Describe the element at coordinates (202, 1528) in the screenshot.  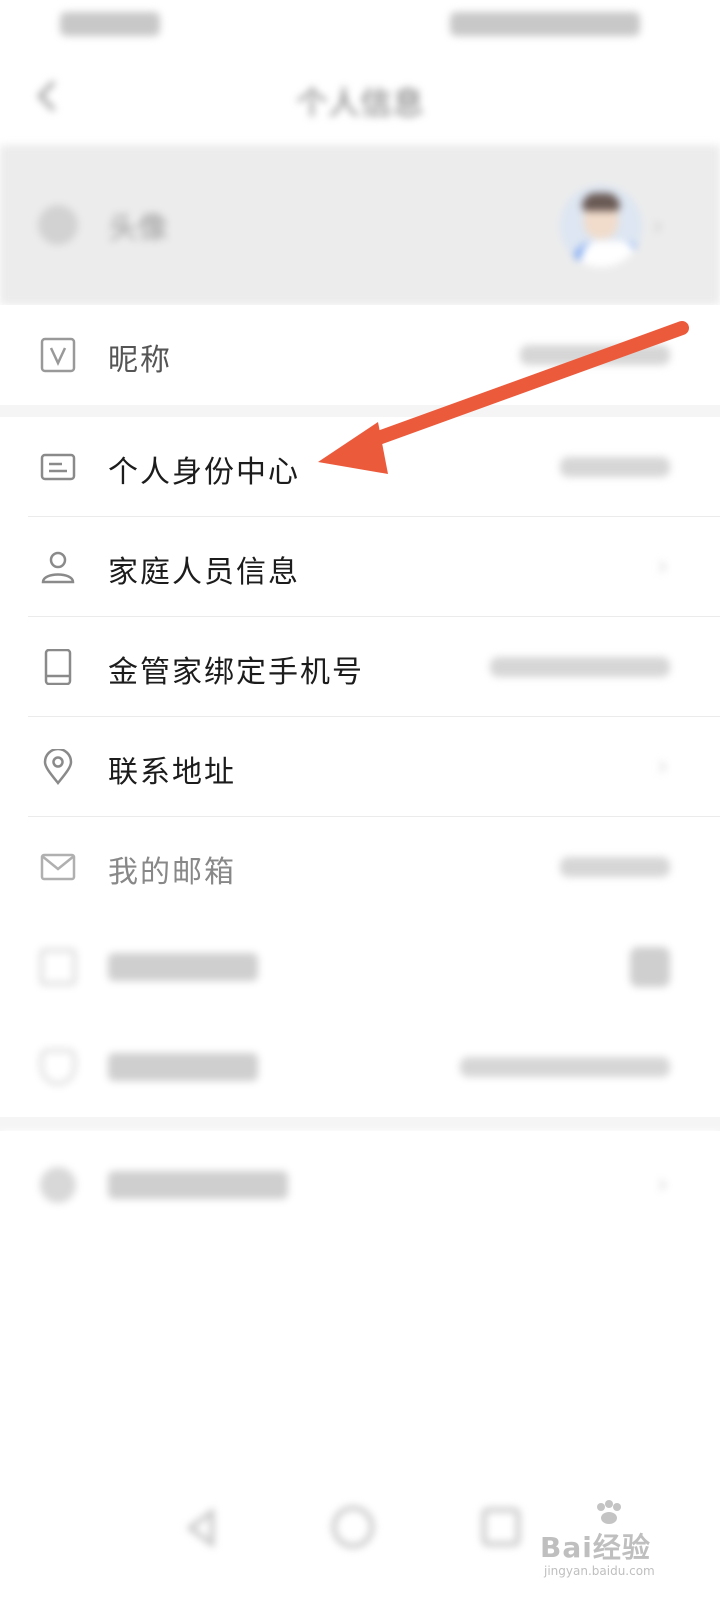
I see `nav-back-icon` at that location.